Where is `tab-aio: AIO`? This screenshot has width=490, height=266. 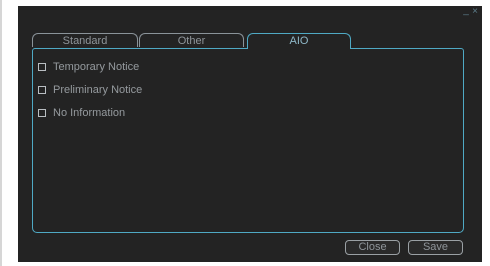 tab-aio: AIO is located at coordinates (299, 41).